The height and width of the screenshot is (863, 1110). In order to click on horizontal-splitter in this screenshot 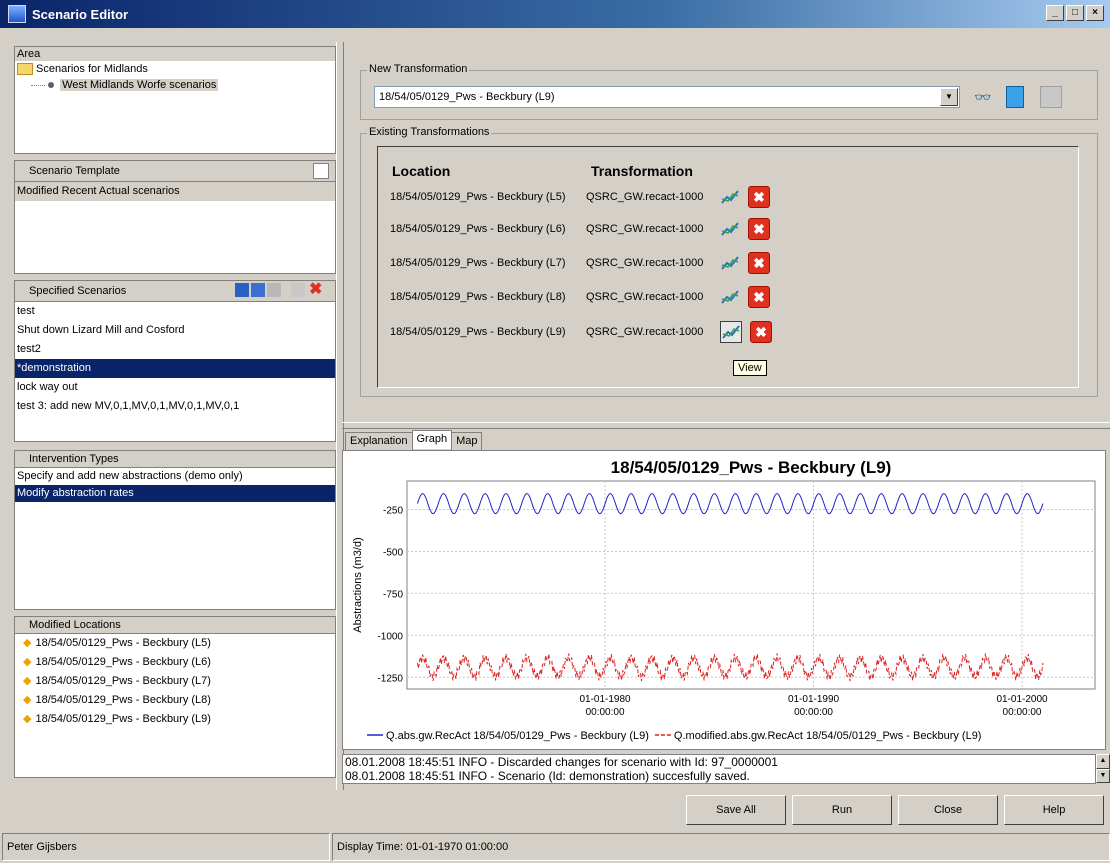, I will do `click(726, 425)`.